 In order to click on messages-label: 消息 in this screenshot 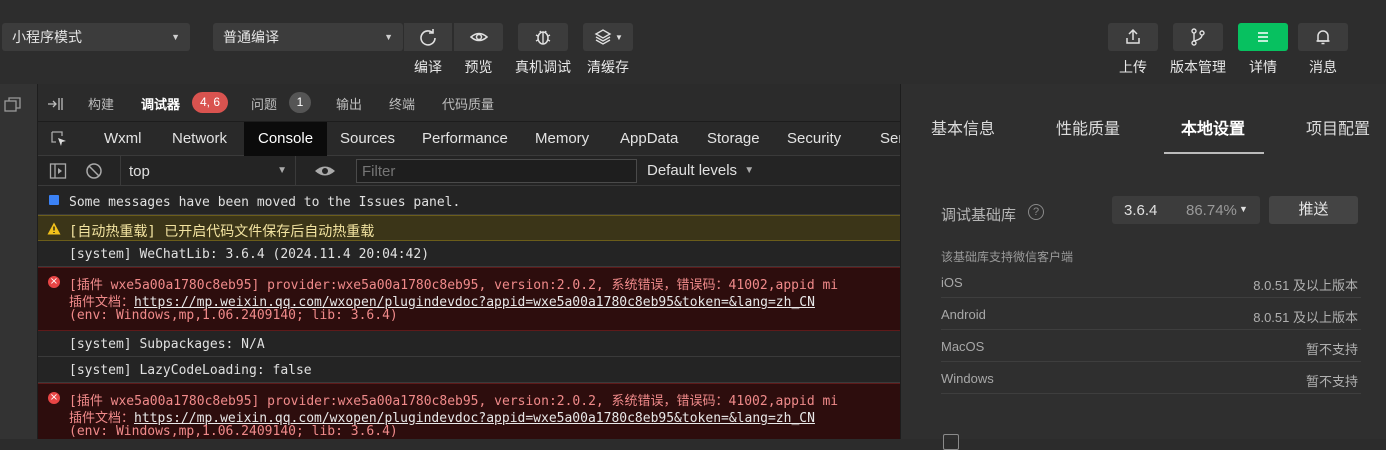, I will do `click(1323, 67)`.